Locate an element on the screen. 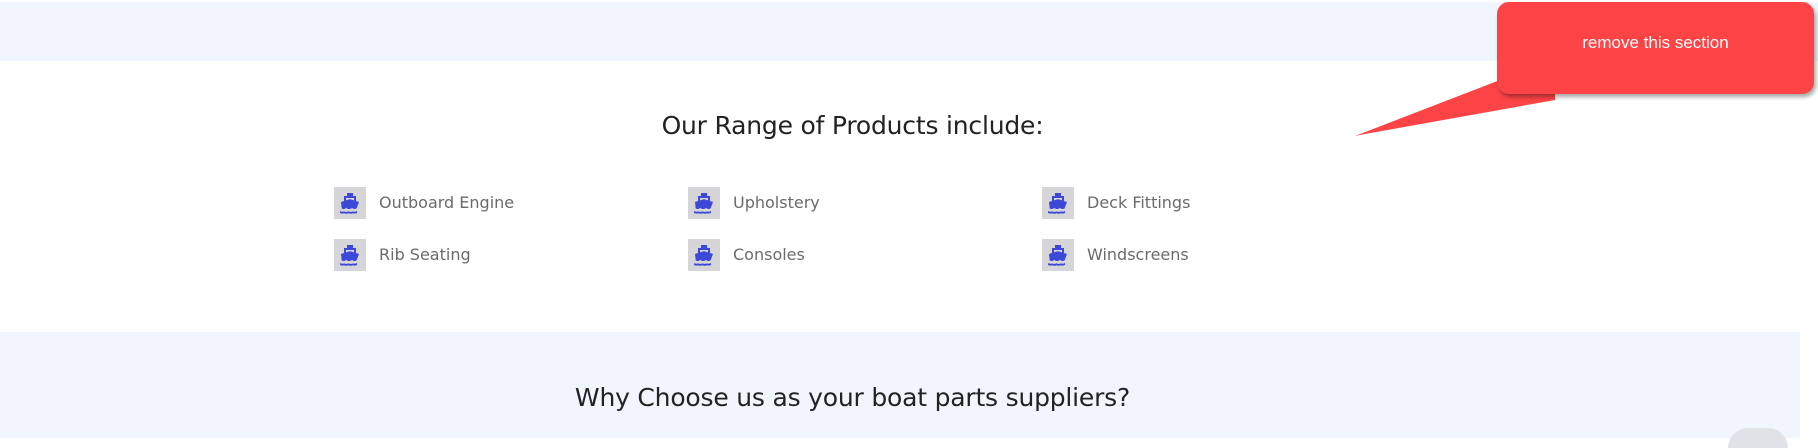 The width and height of the screenshot is (1818, 448). product-item-consoles: Consoles is located at coordinates (746, 254).